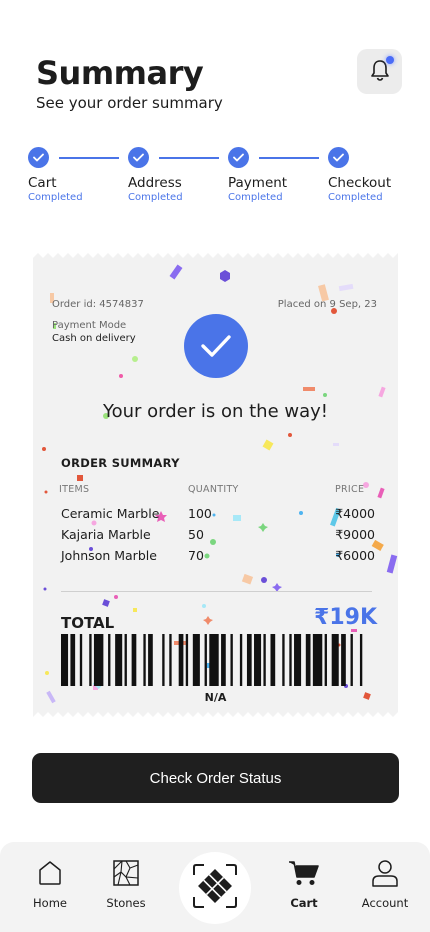 Image resolution: width=430 pixels, height=932 pixels. Describe the element at coordinates (215, 778) in the screenshot. I see `check-order-status-button: Check Order Status` at that location.